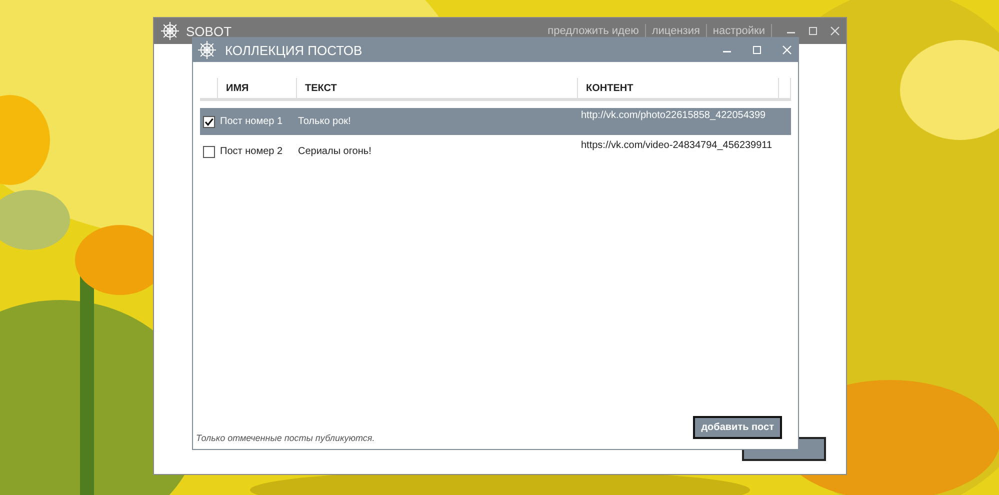  I want to click on hint-text: Только отмеченные посты публикуются., so click(285, 438).